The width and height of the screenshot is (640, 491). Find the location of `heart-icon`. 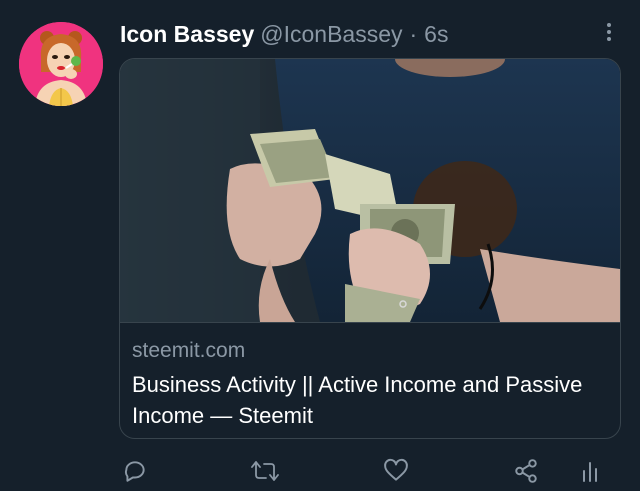

heart-icon is located at coordinates (396, 469).